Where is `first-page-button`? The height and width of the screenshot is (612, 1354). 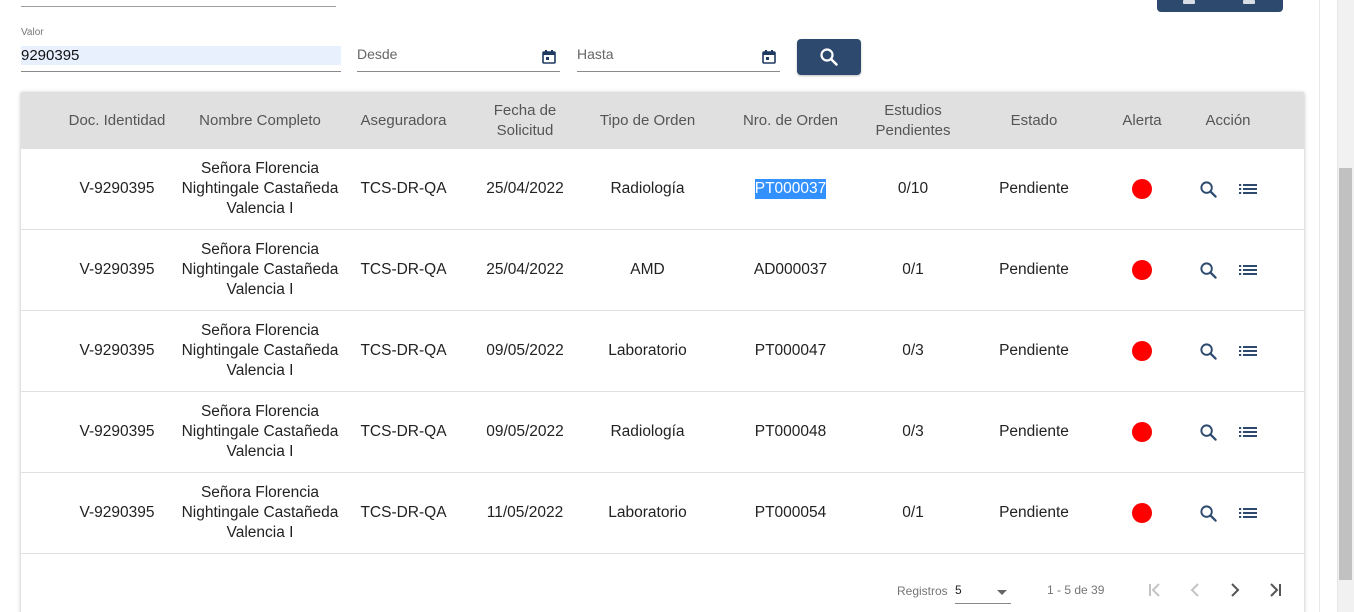 first-page-button is located at coordinates (1155, 590).